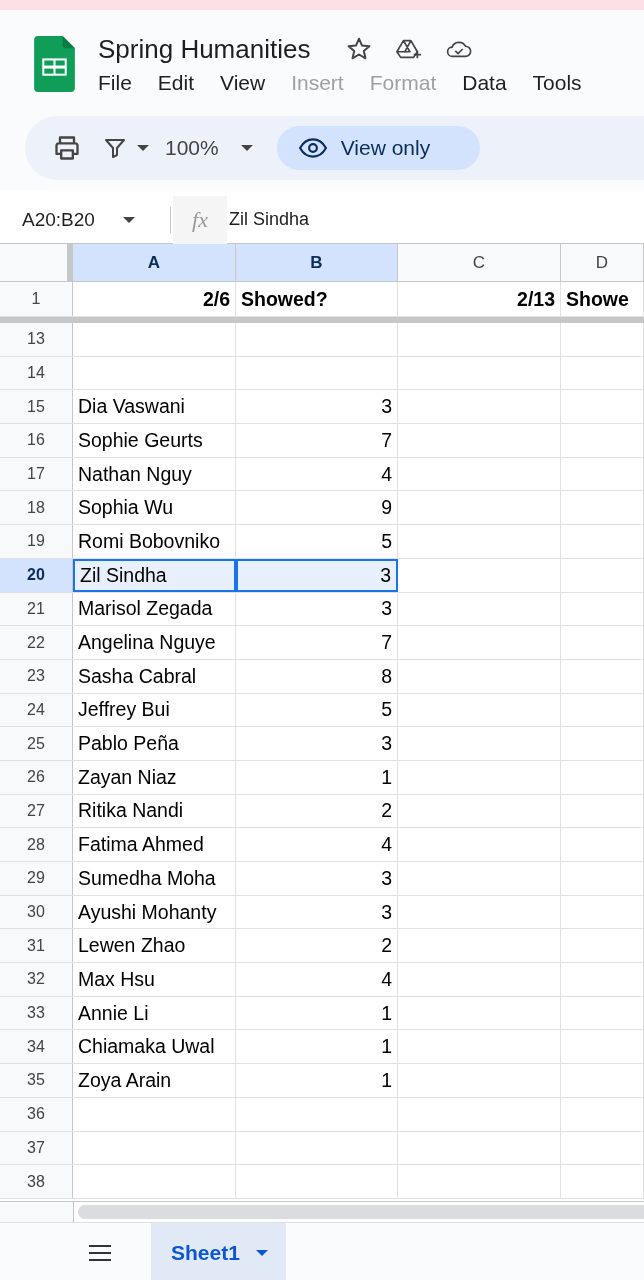 The height and width of the screenshot is (1280, 644). Describe the element at coordinates (602, 299) in the screenshot. I see `header-cell: Showe` at that location.